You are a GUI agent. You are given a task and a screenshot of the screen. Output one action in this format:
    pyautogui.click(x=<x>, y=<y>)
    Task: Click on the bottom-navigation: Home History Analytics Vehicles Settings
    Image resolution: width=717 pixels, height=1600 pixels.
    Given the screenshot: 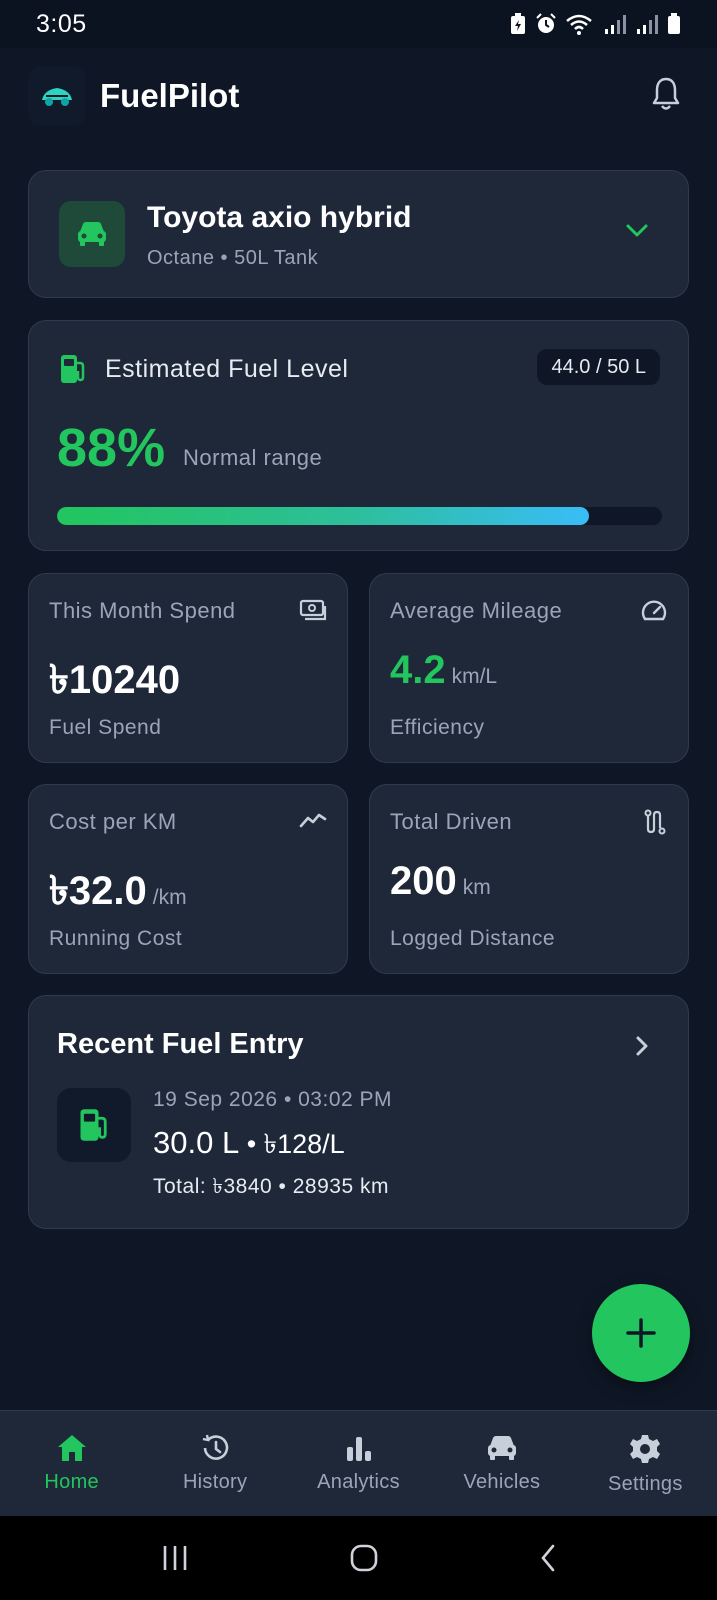 What is the action you would take?
    pyautogui.click(x=358, y=1463)
    